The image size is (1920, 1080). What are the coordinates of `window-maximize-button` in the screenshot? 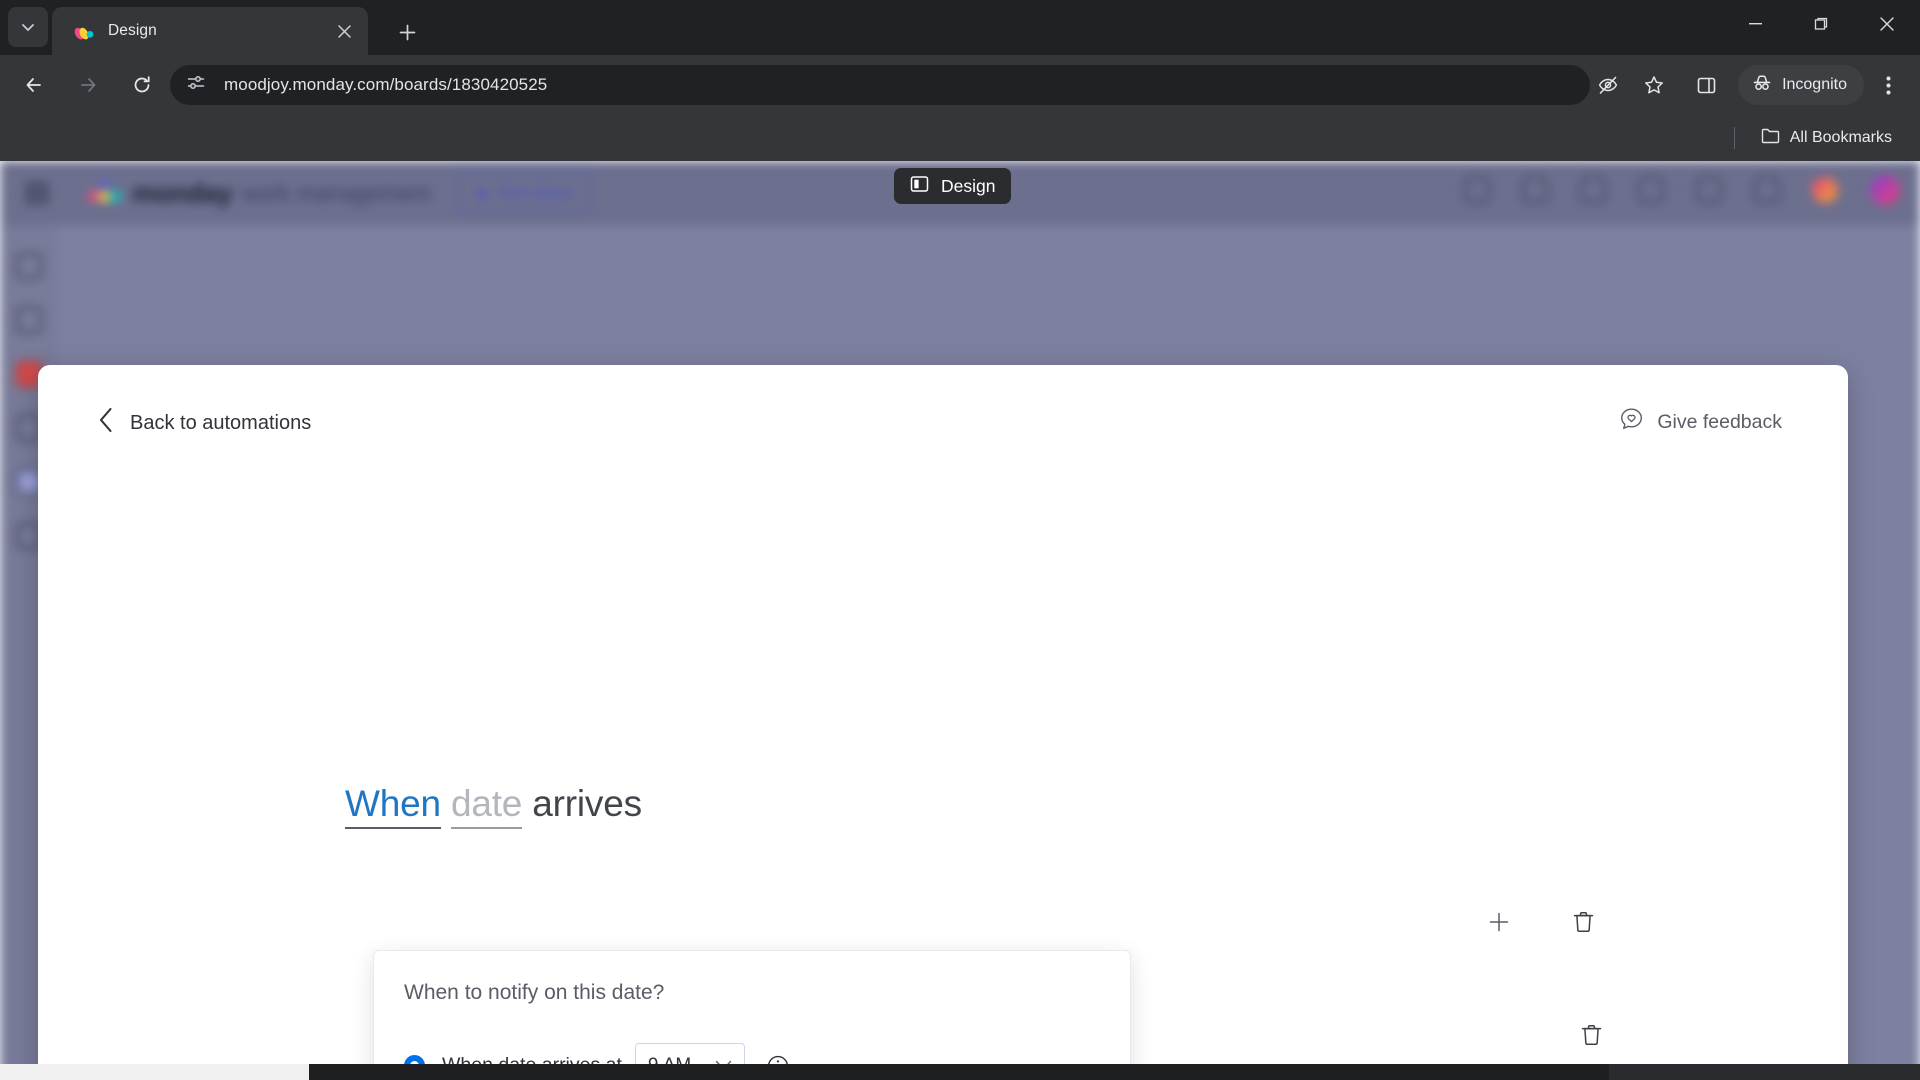 It's located at (1821, 24).